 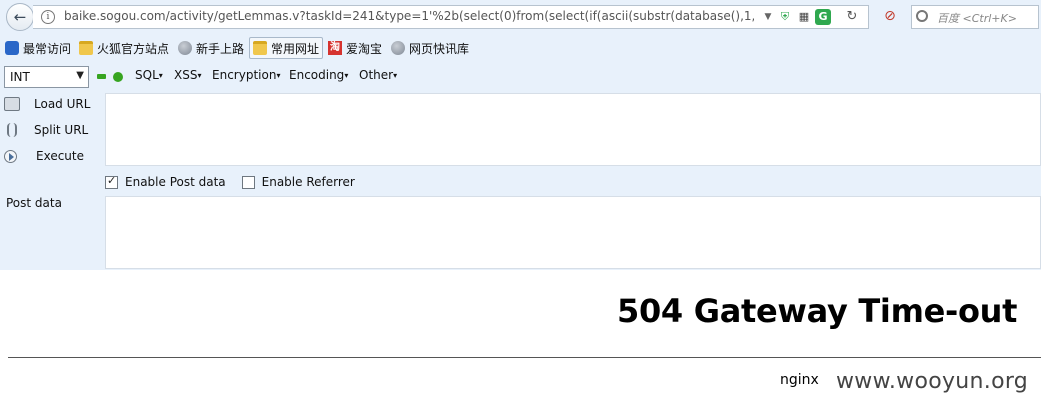 I want to click on menu-encryption: Encryption▾, so click(x=246, y=75).